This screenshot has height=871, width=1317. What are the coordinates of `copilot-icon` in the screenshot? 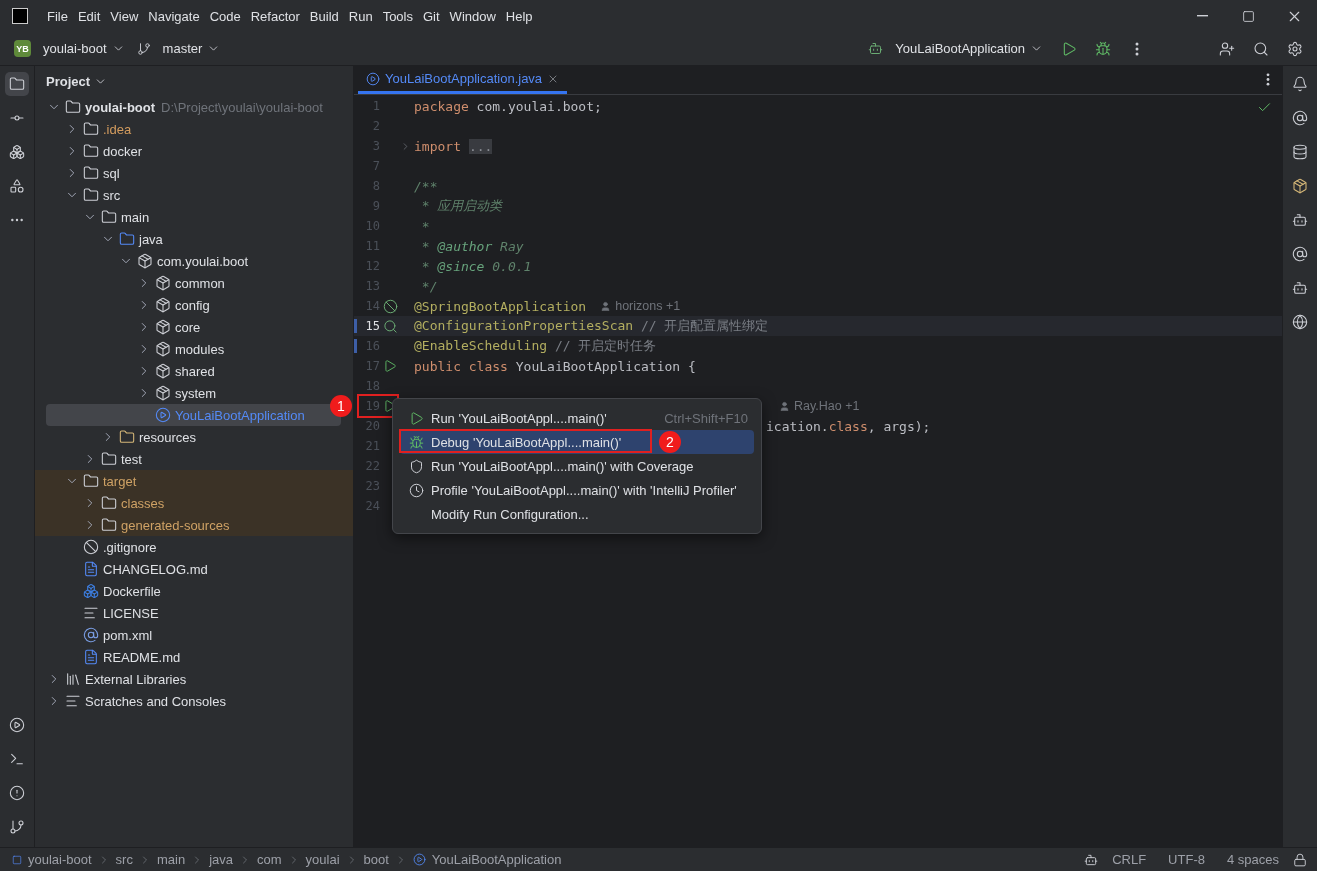 It's located at (1300, 220).